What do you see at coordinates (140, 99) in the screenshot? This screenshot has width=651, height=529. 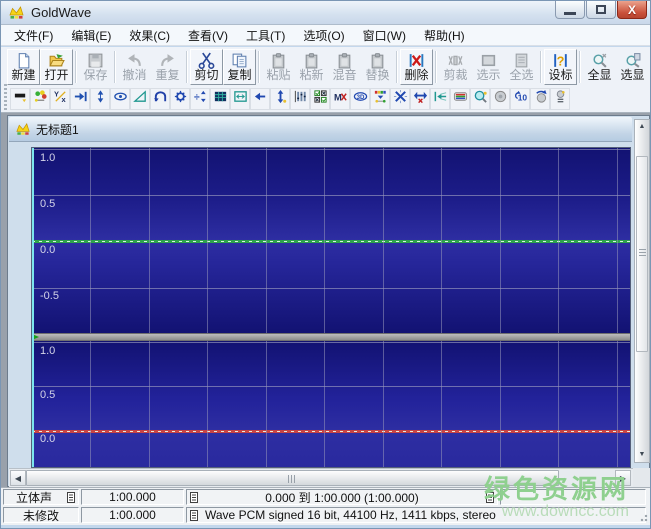 I see `effect-button-ramp-triangle` at bounding box center [140, 99].